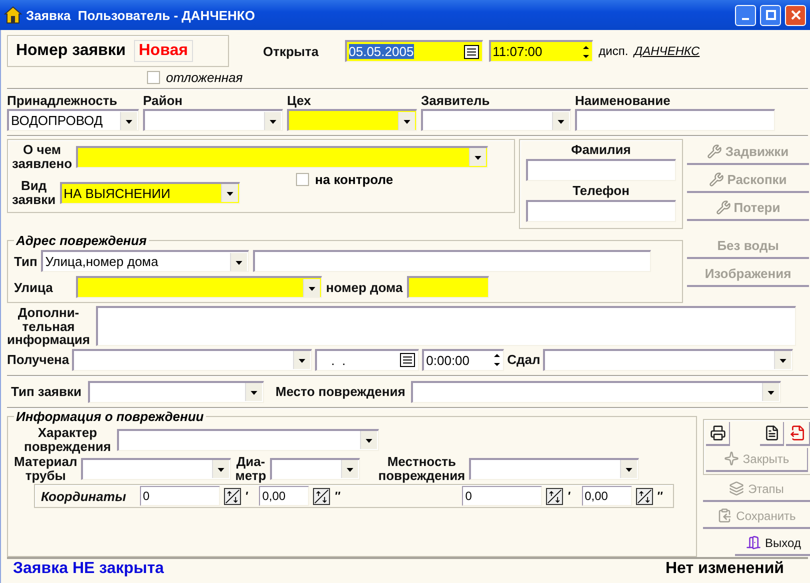 Image resolution: width=810 pixels, height=583 pixels. Describe the element at coordinates (798, 432) in the screenshot. I see `export-icon` at that location.